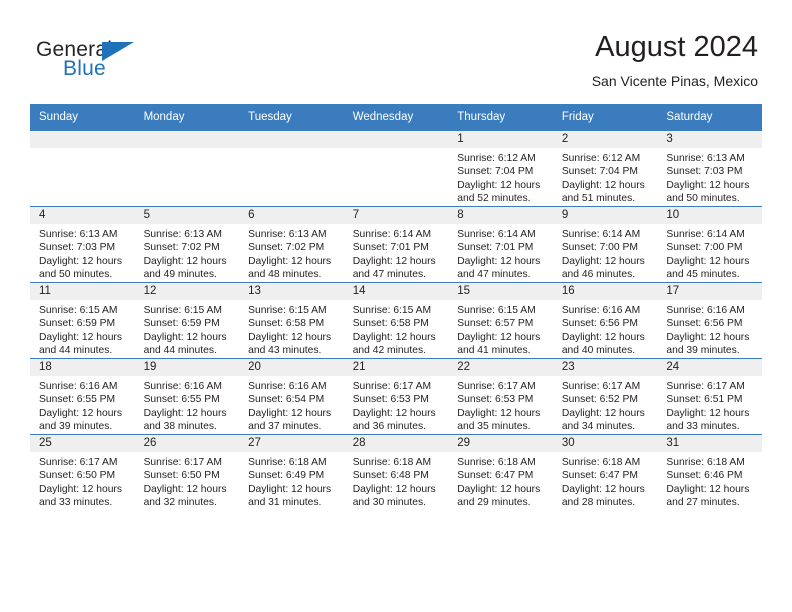 The height and width of the screenshot is (612, 792). Describe the element at coordinates (500, 215) in the screenshot. I see `day-number: 8` at that location.